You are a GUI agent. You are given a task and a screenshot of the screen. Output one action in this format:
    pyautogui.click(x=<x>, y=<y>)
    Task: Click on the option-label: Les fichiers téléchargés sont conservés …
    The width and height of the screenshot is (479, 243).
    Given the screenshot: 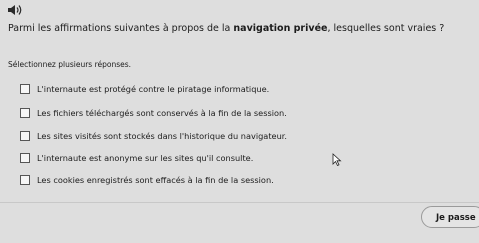 What is the action you would take?
    pyautogui.click(x=162, y=113)
    